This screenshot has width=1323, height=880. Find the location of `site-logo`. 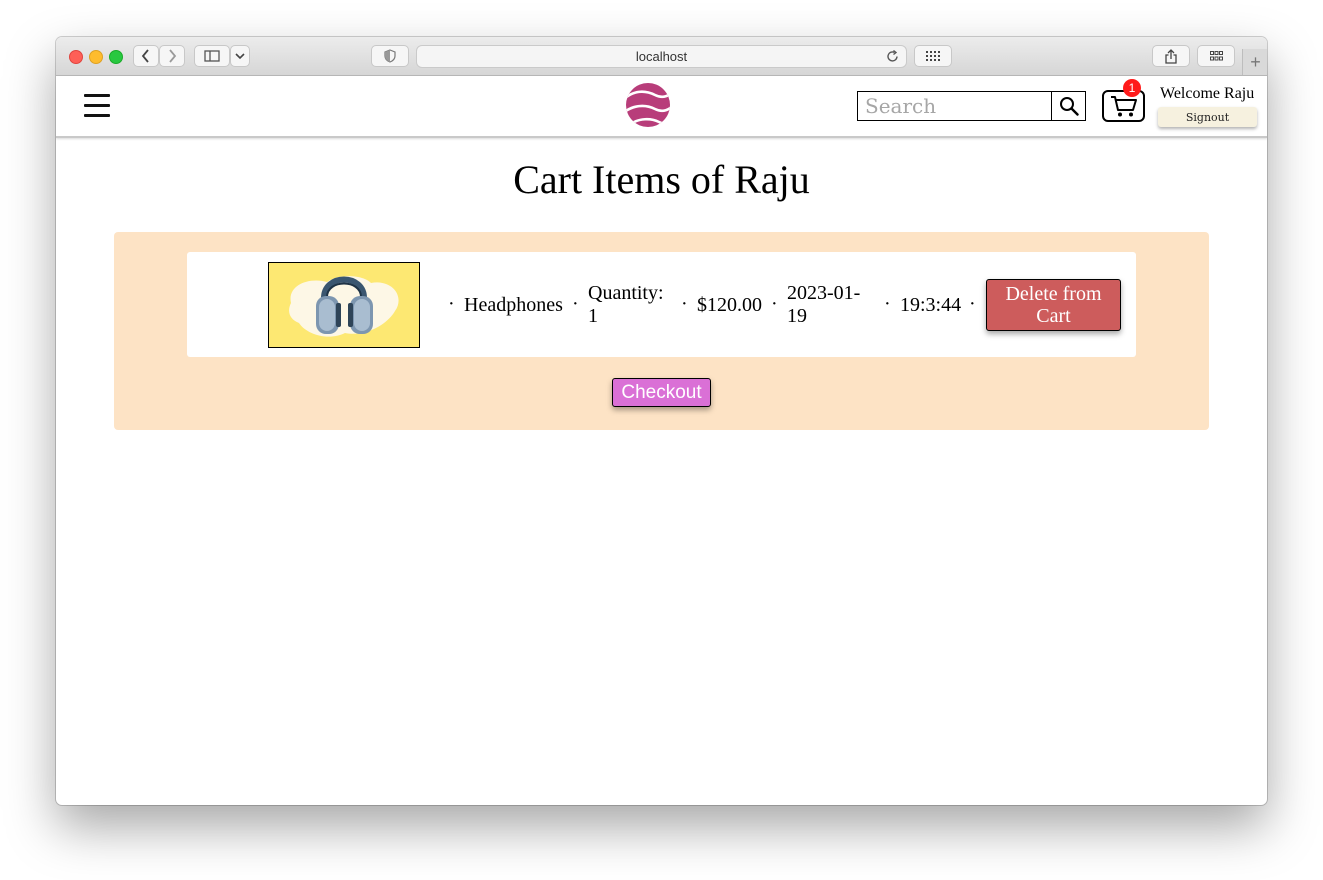

site-logo is located at coordinates (648, 105).